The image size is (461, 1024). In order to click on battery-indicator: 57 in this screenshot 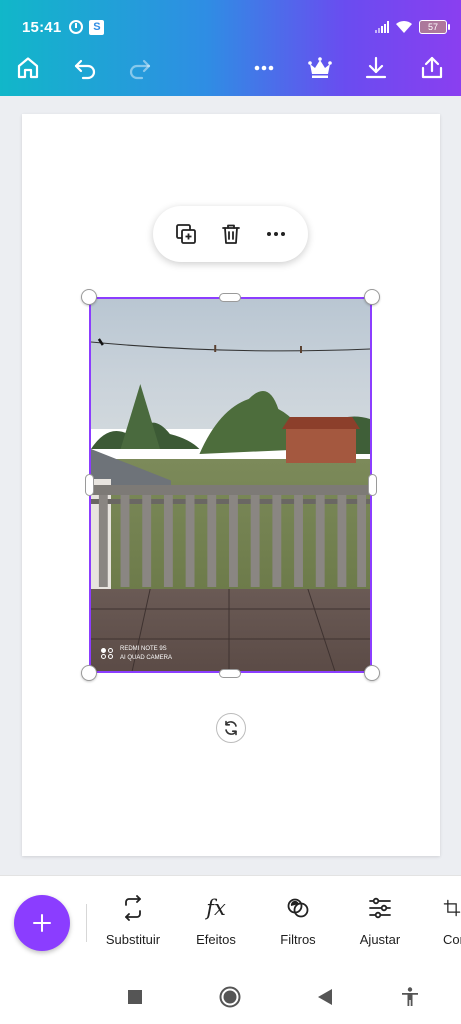, I will do `click(434, 27)`.